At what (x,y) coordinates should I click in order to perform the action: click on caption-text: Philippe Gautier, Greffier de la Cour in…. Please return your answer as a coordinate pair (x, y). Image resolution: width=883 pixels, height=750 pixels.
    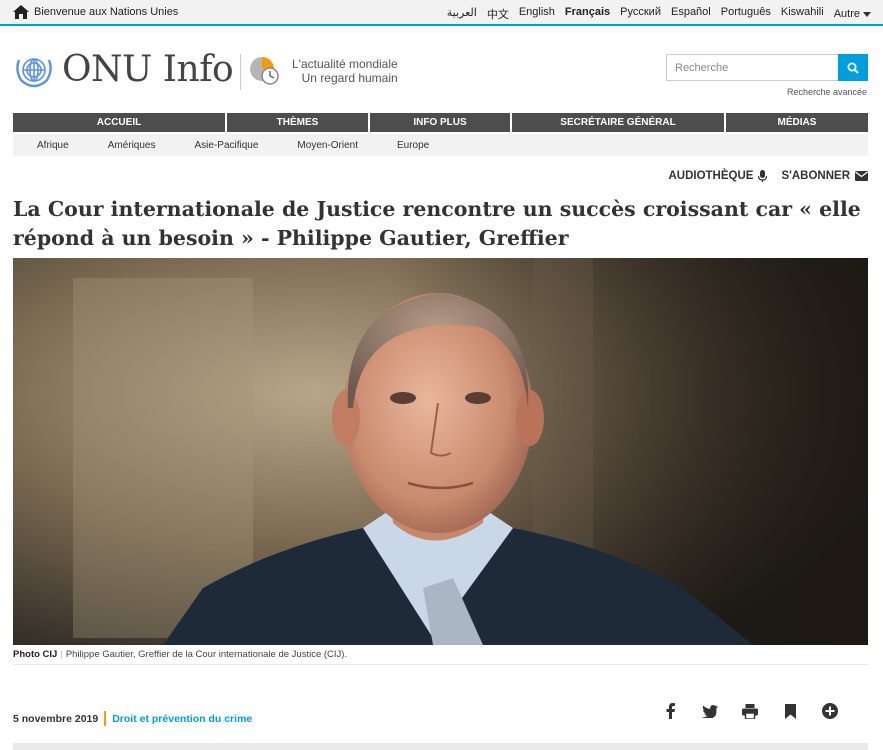
    Looking at the image, I should click on (206, 654).